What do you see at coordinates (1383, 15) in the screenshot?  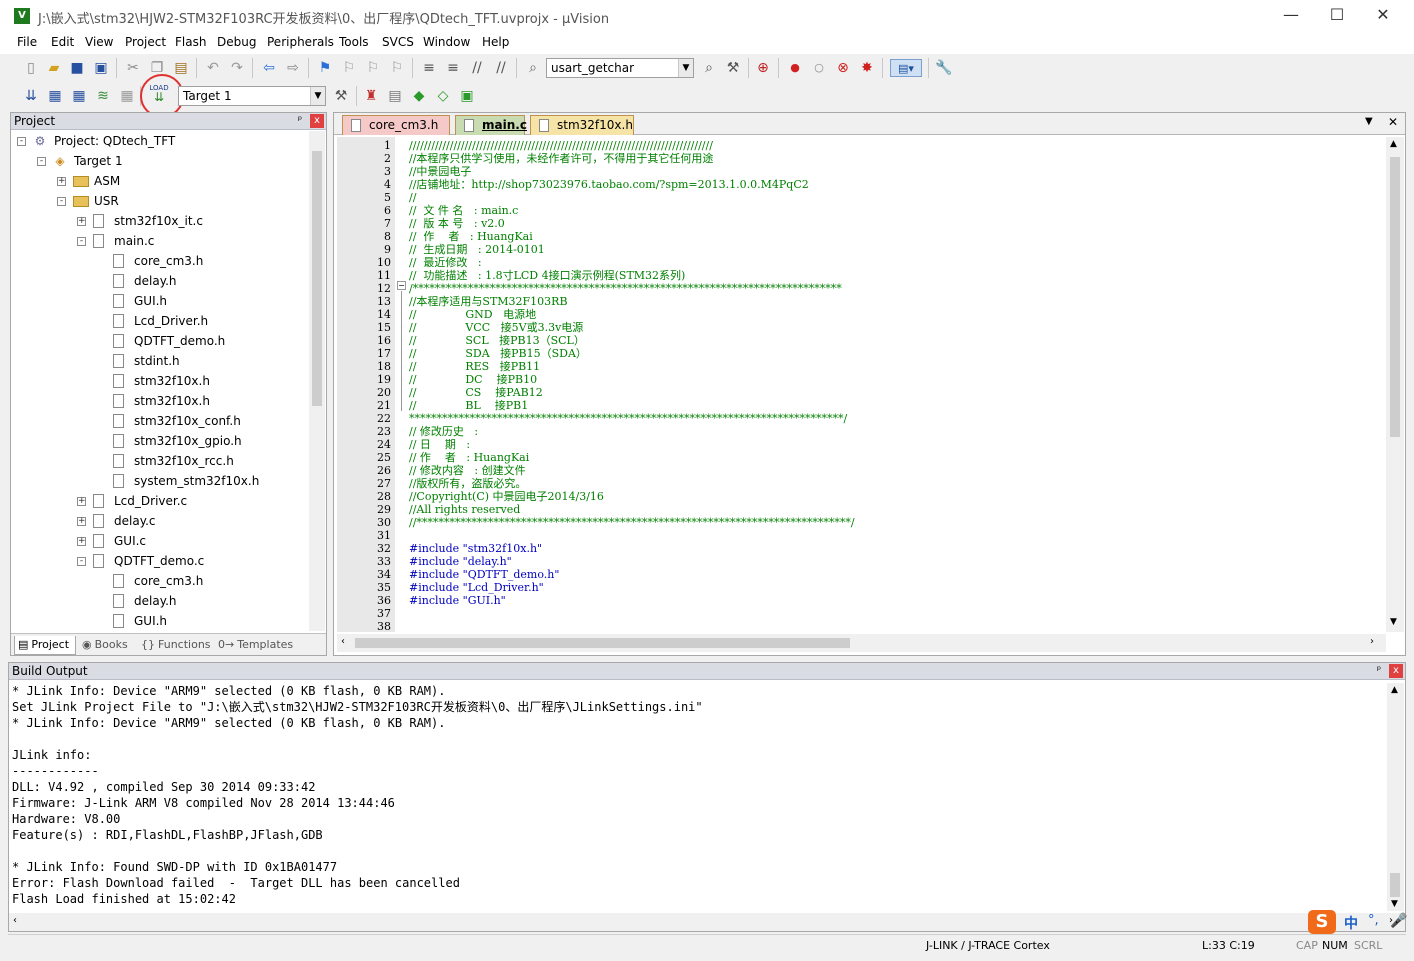 I see `close-window-button: ✕` at bounding box center [1383, 15].